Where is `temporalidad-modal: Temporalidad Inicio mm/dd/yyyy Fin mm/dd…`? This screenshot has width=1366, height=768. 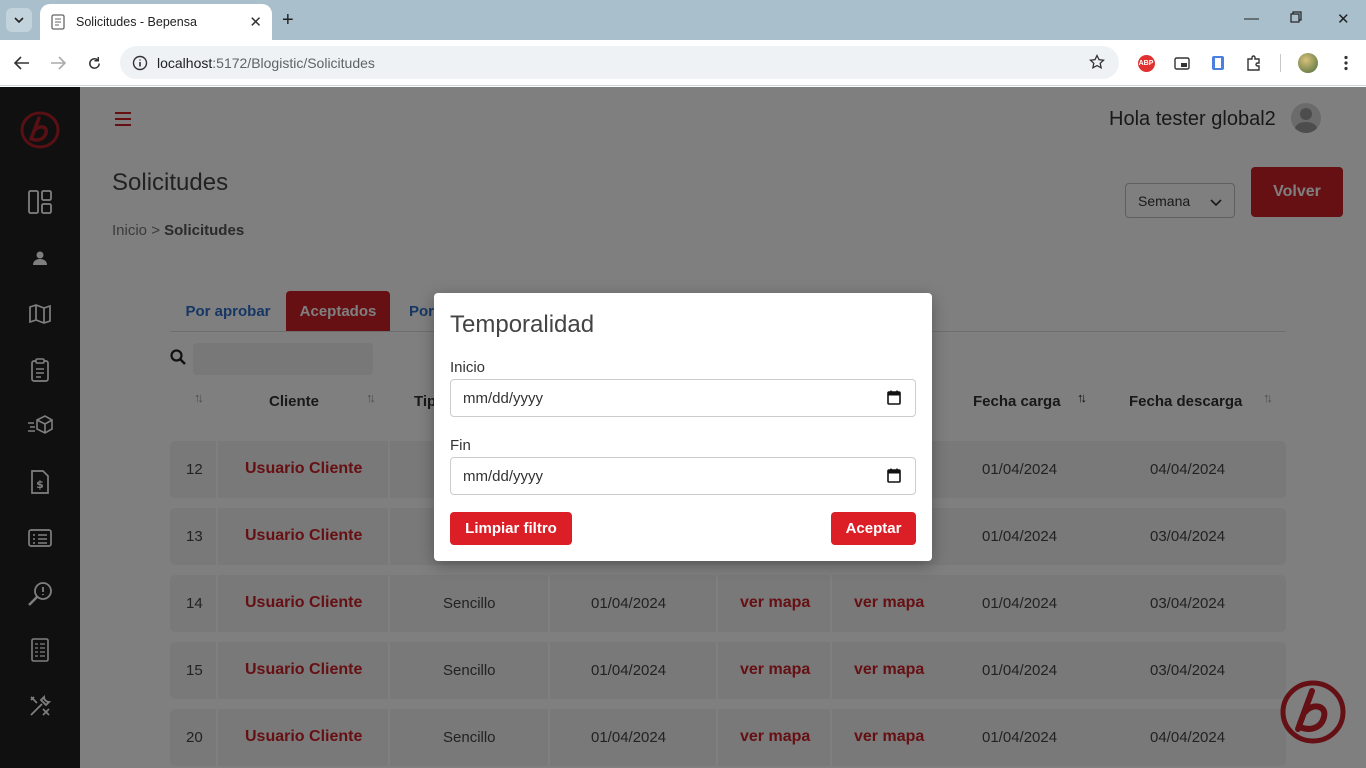
temporalidad-modal: Temporalidad Inicio mm/dd/yyyy Fin mm/dd… is located at coordinates (683, 427).